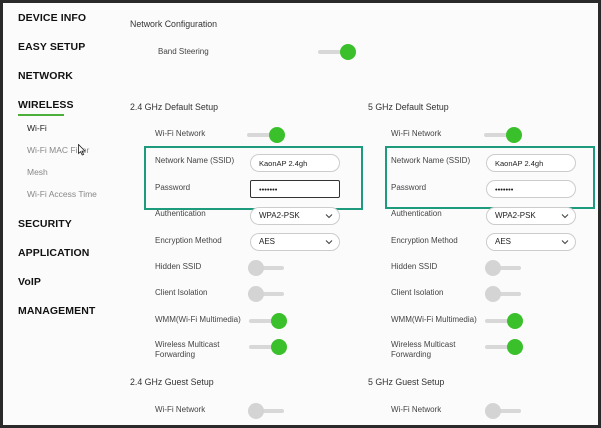 The width and height of the screenshot is (601, 428). I want to click on band5-encryption-value: AES, so click(503, 241).